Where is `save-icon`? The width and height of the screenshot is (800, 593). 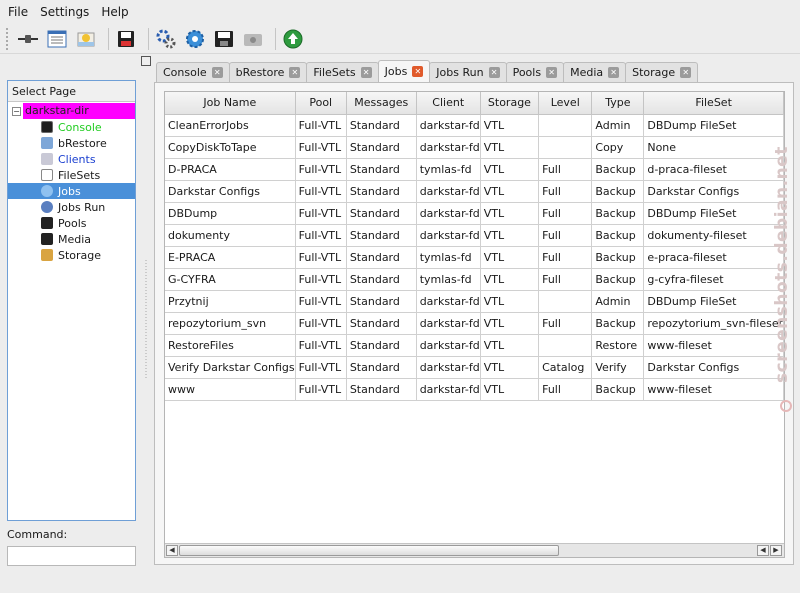
save-icon is located at coordinates (126, 39).